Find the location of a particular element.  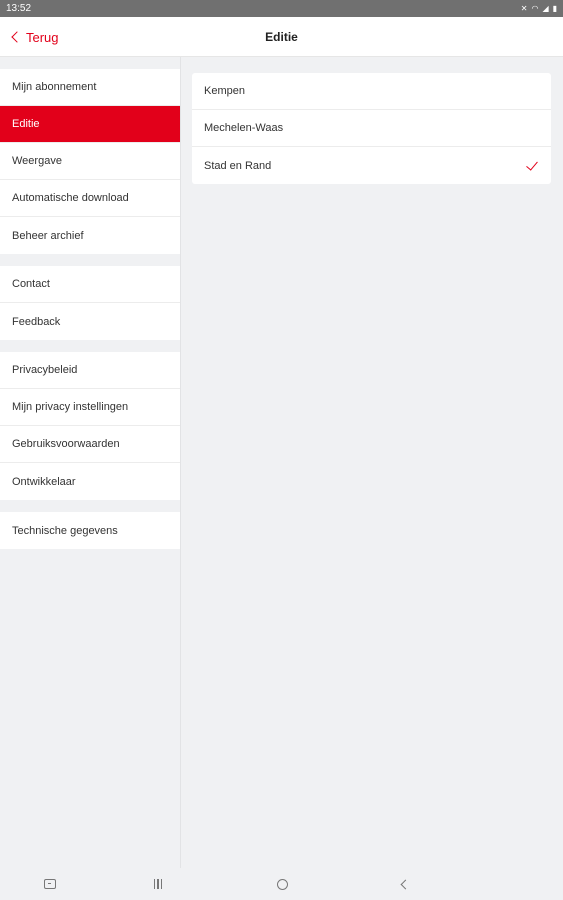

keyboard-icon is located at coordinates (50, 884).